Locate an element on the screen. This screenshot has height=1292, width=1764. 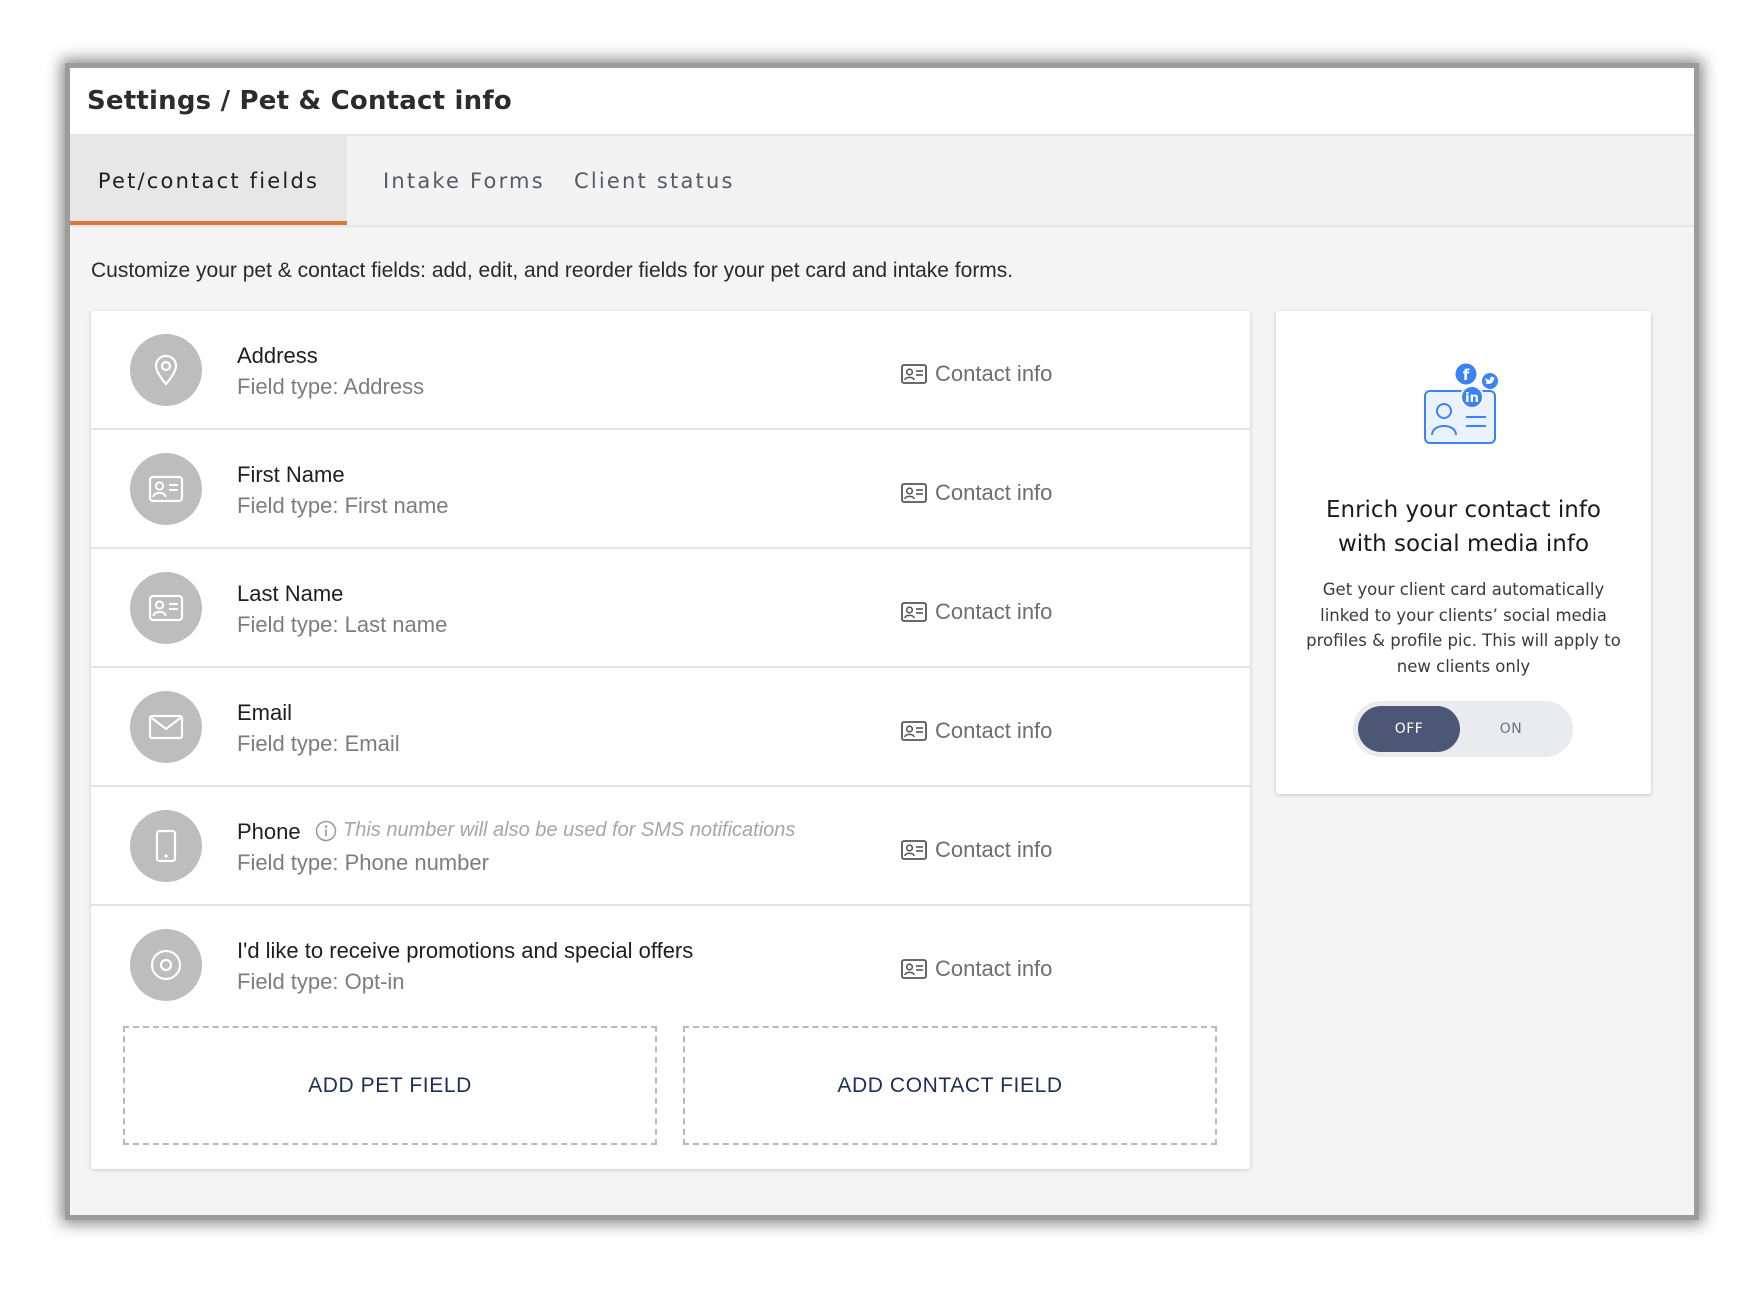
field-type: Field type: Opt-in is located at coordinates (321, 981).